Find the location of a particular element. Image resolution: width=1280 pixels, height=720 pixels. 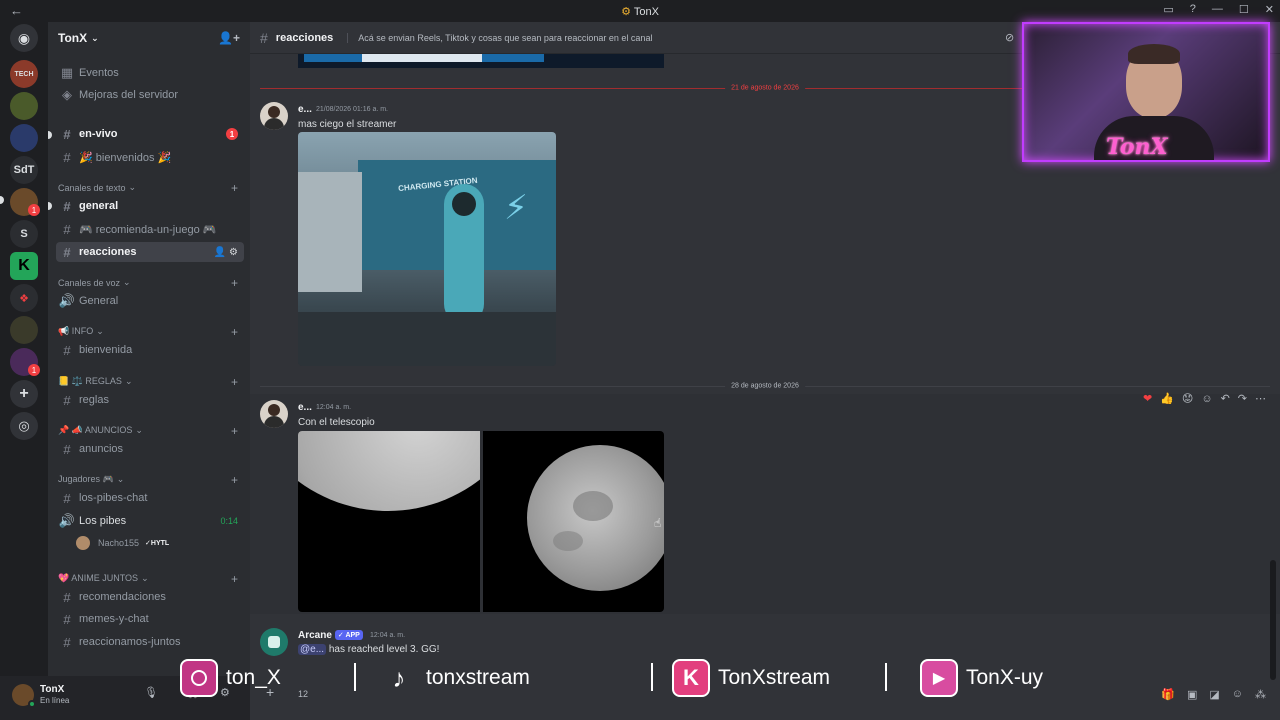

sidebar-item-recomienda-un-juego: # 🎮 recomienda-un-juego 🎮 is located at coordinates (150, 229).